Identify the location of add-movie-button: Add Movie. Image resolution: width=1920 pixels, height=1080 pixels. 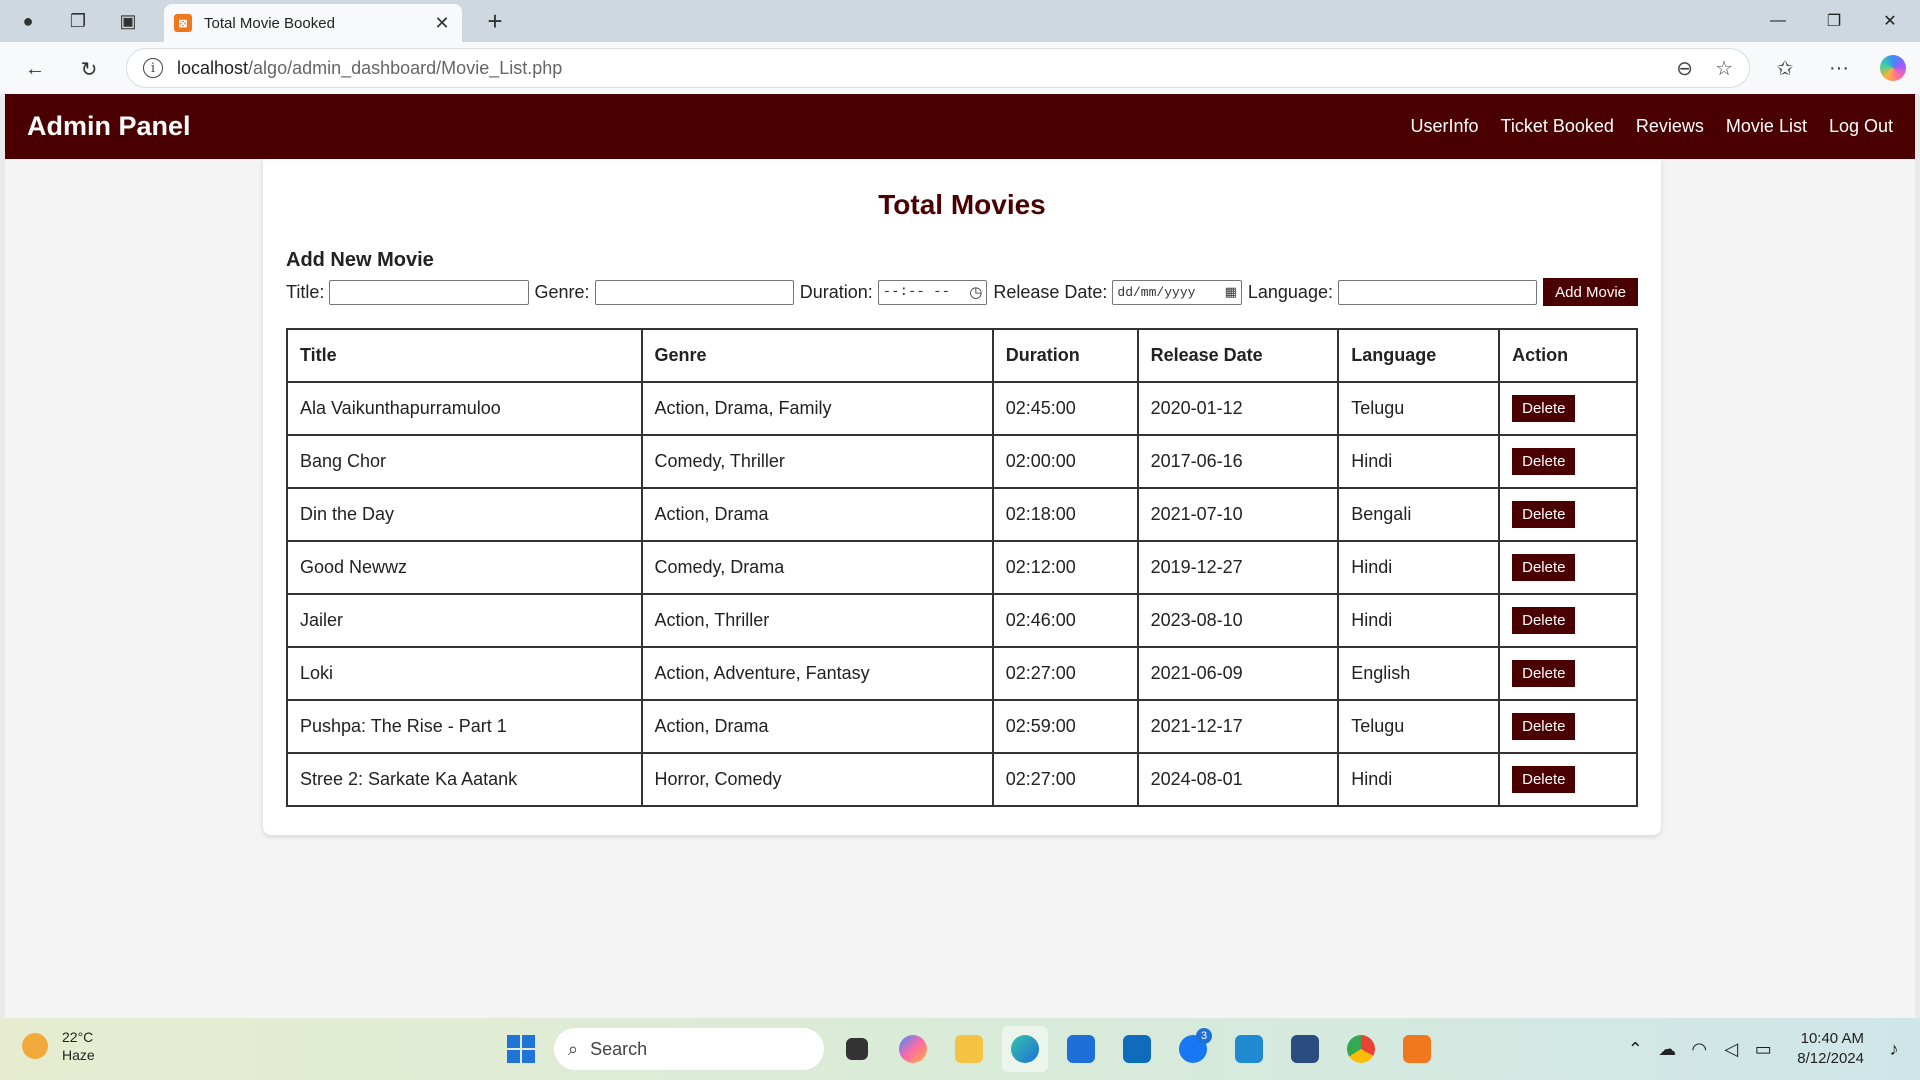
(1591, 292).